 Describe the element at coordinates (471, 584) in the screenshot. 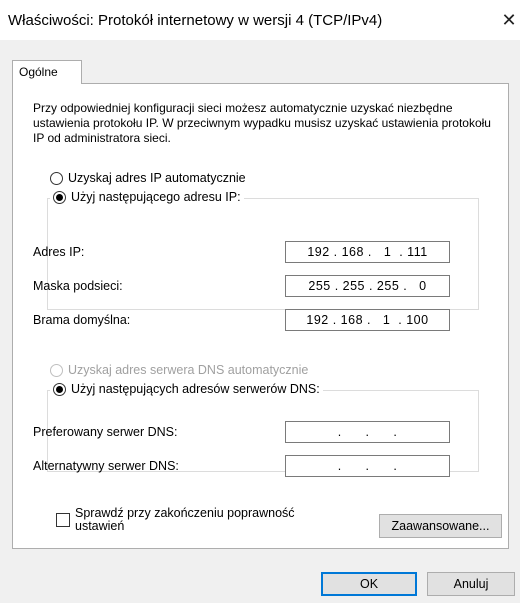

I see `cancel-button: Anuluj` at that location.